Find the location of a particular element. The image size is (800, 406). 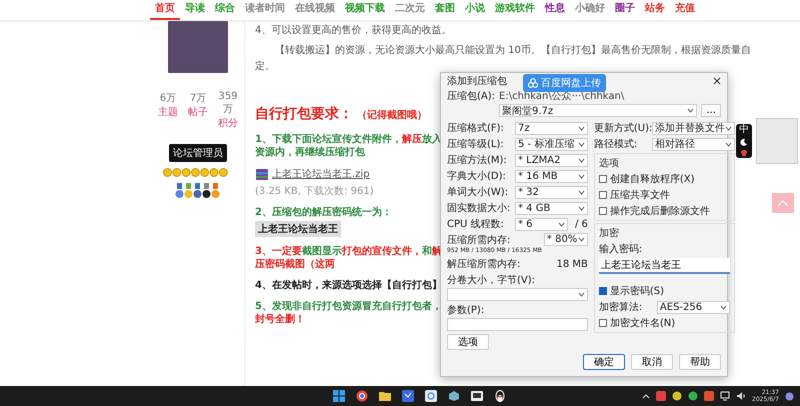

speaker-icon is located at coordinates (741, 396).